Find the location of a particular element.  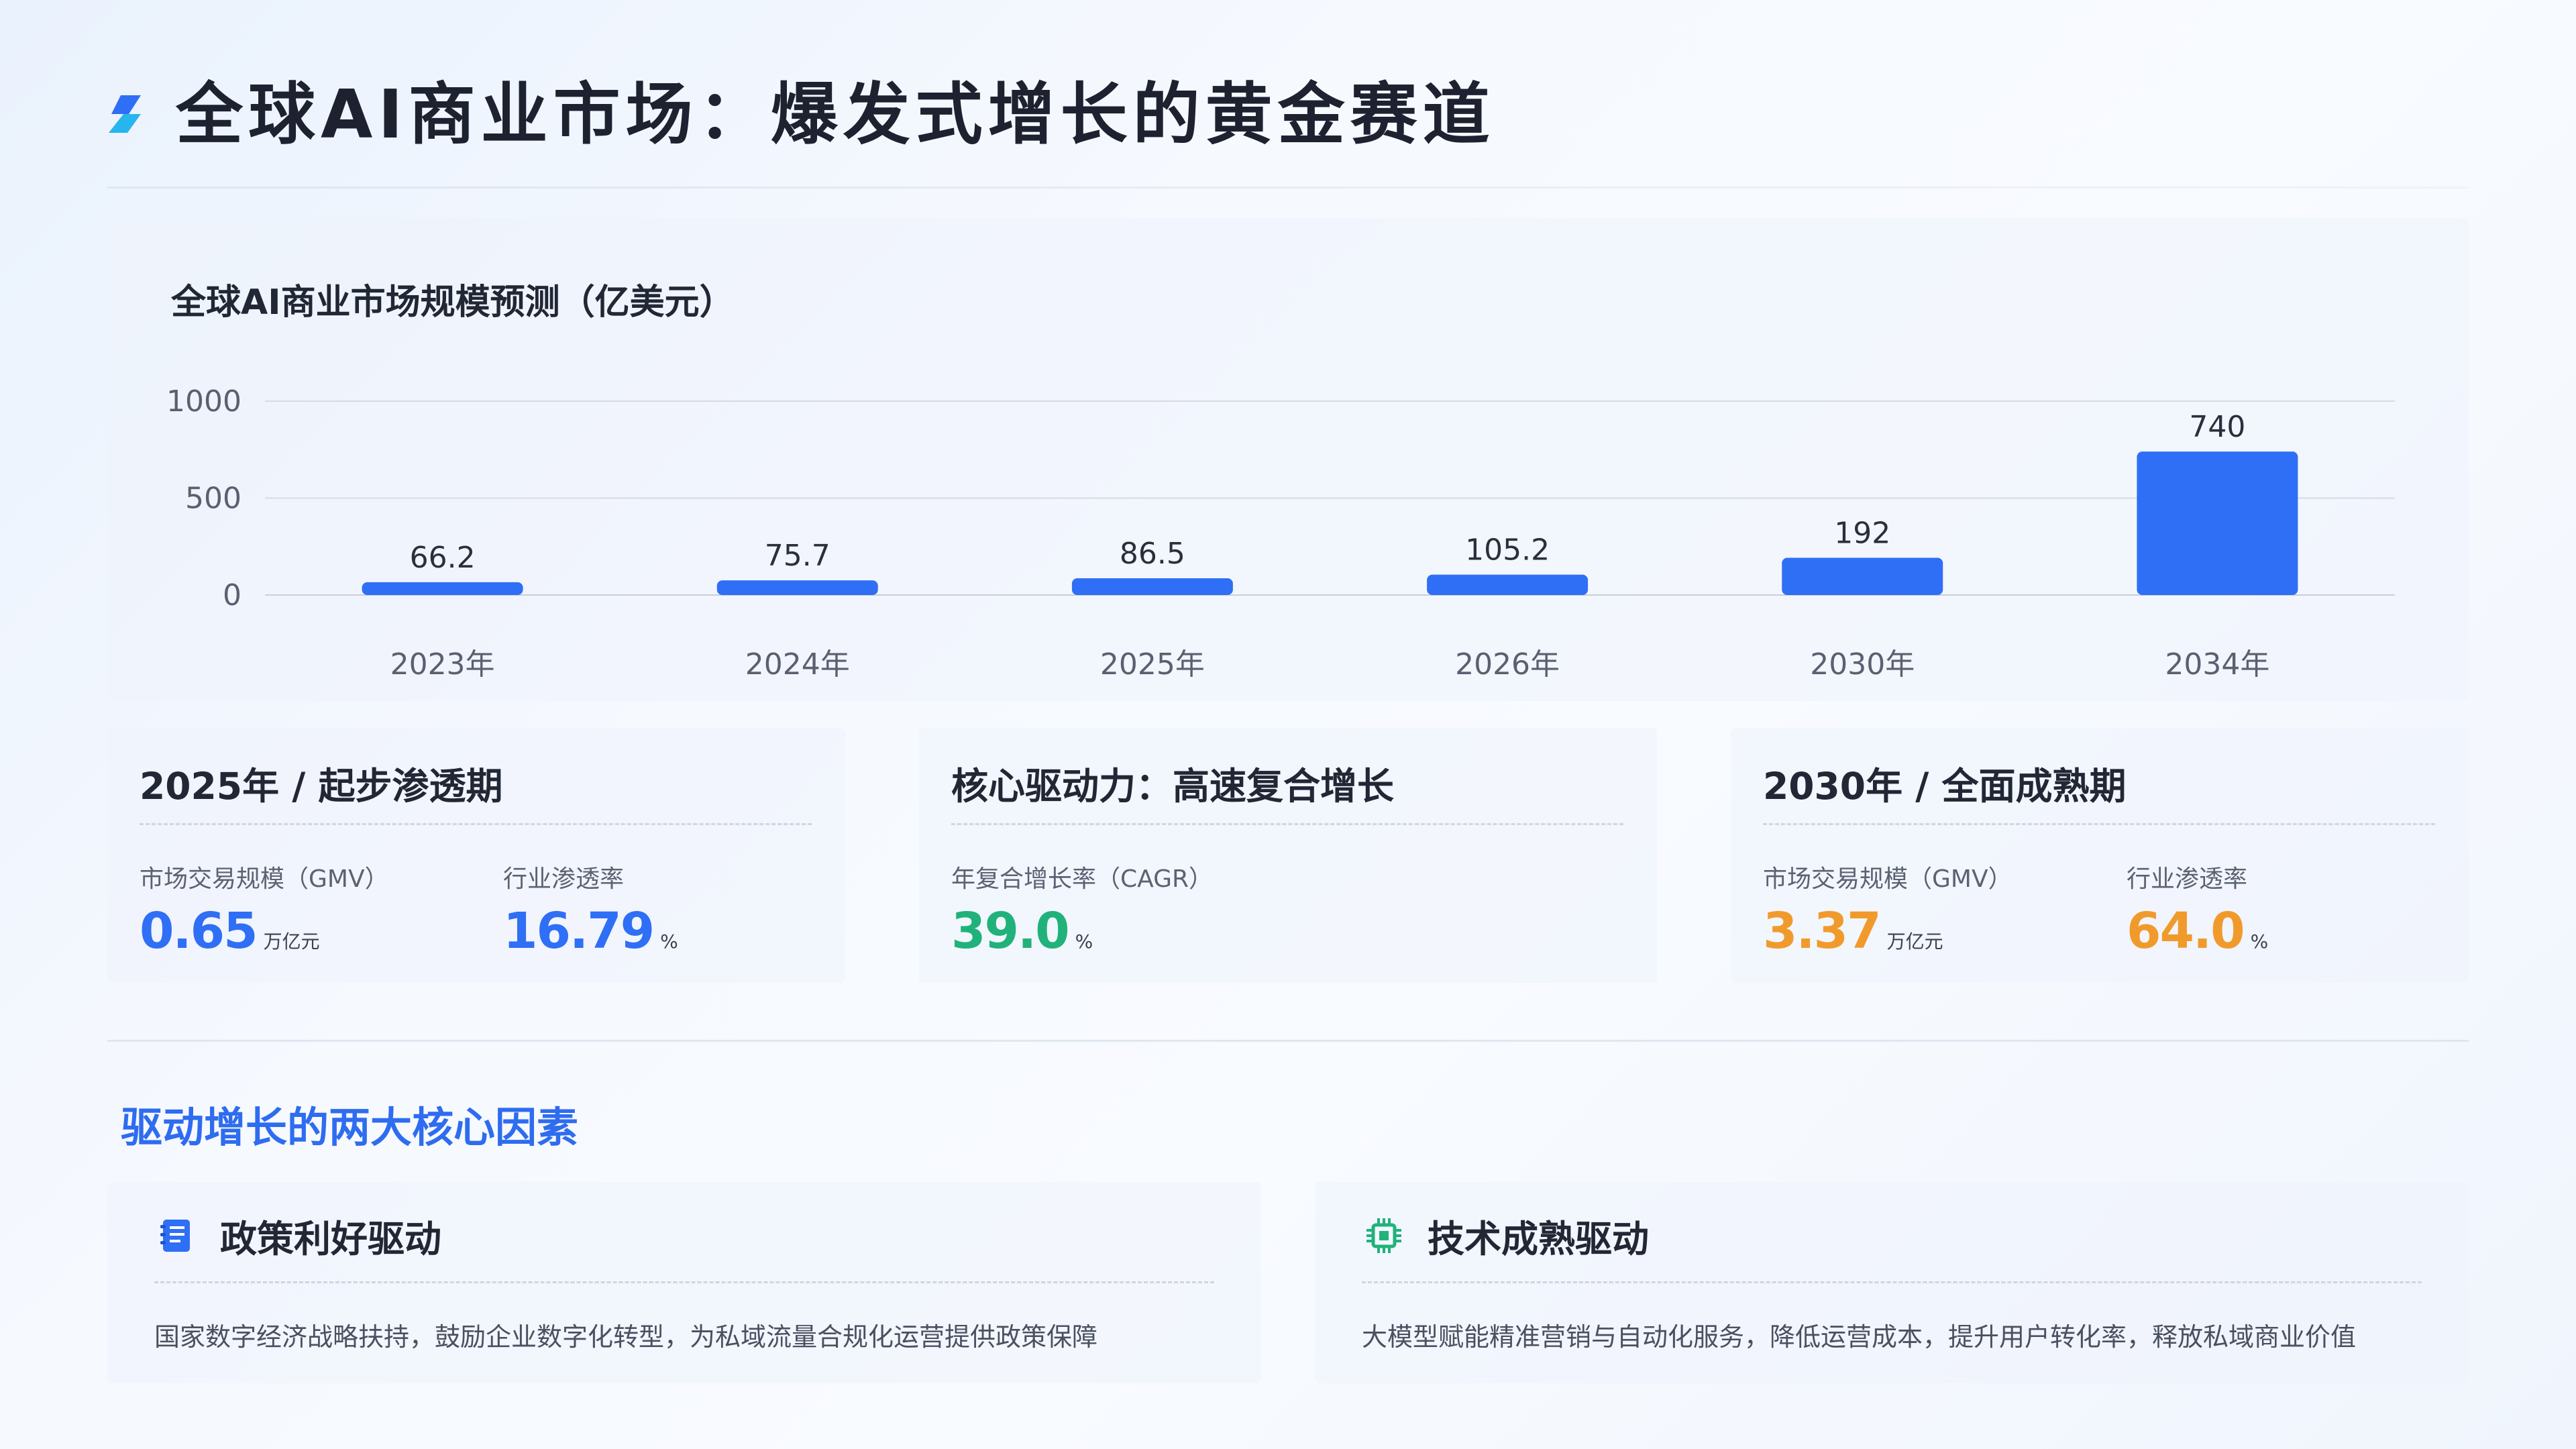

logo-icon is located at coordinates (125, 114).